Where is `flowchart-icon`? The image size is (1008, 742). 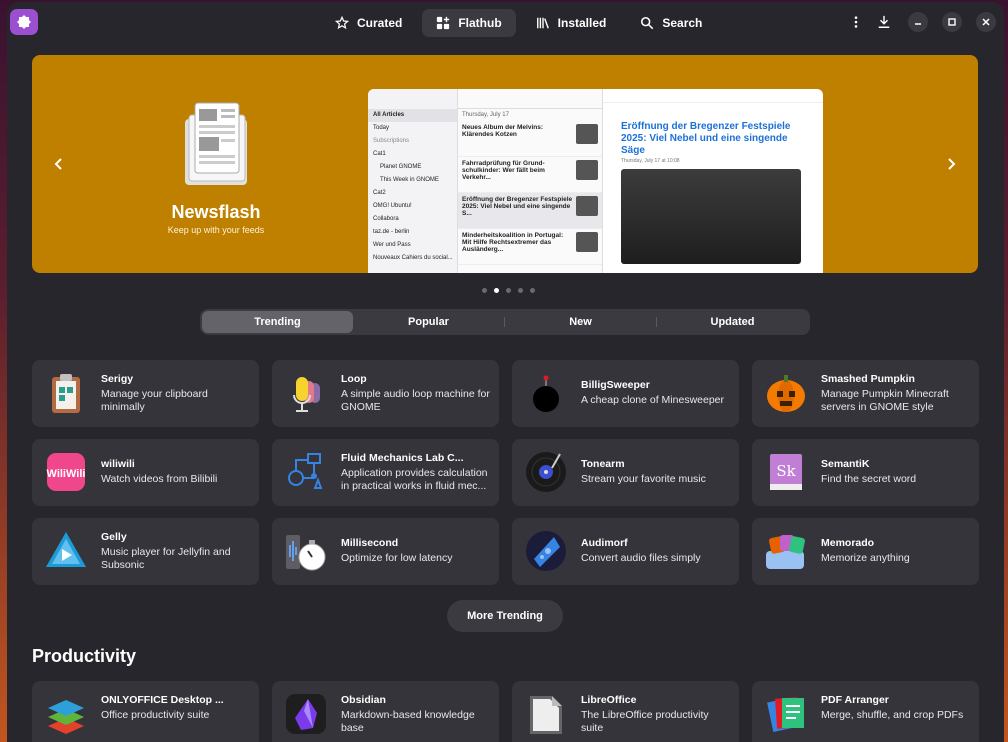 flowchart-icon is located at coordinates (305, 471).